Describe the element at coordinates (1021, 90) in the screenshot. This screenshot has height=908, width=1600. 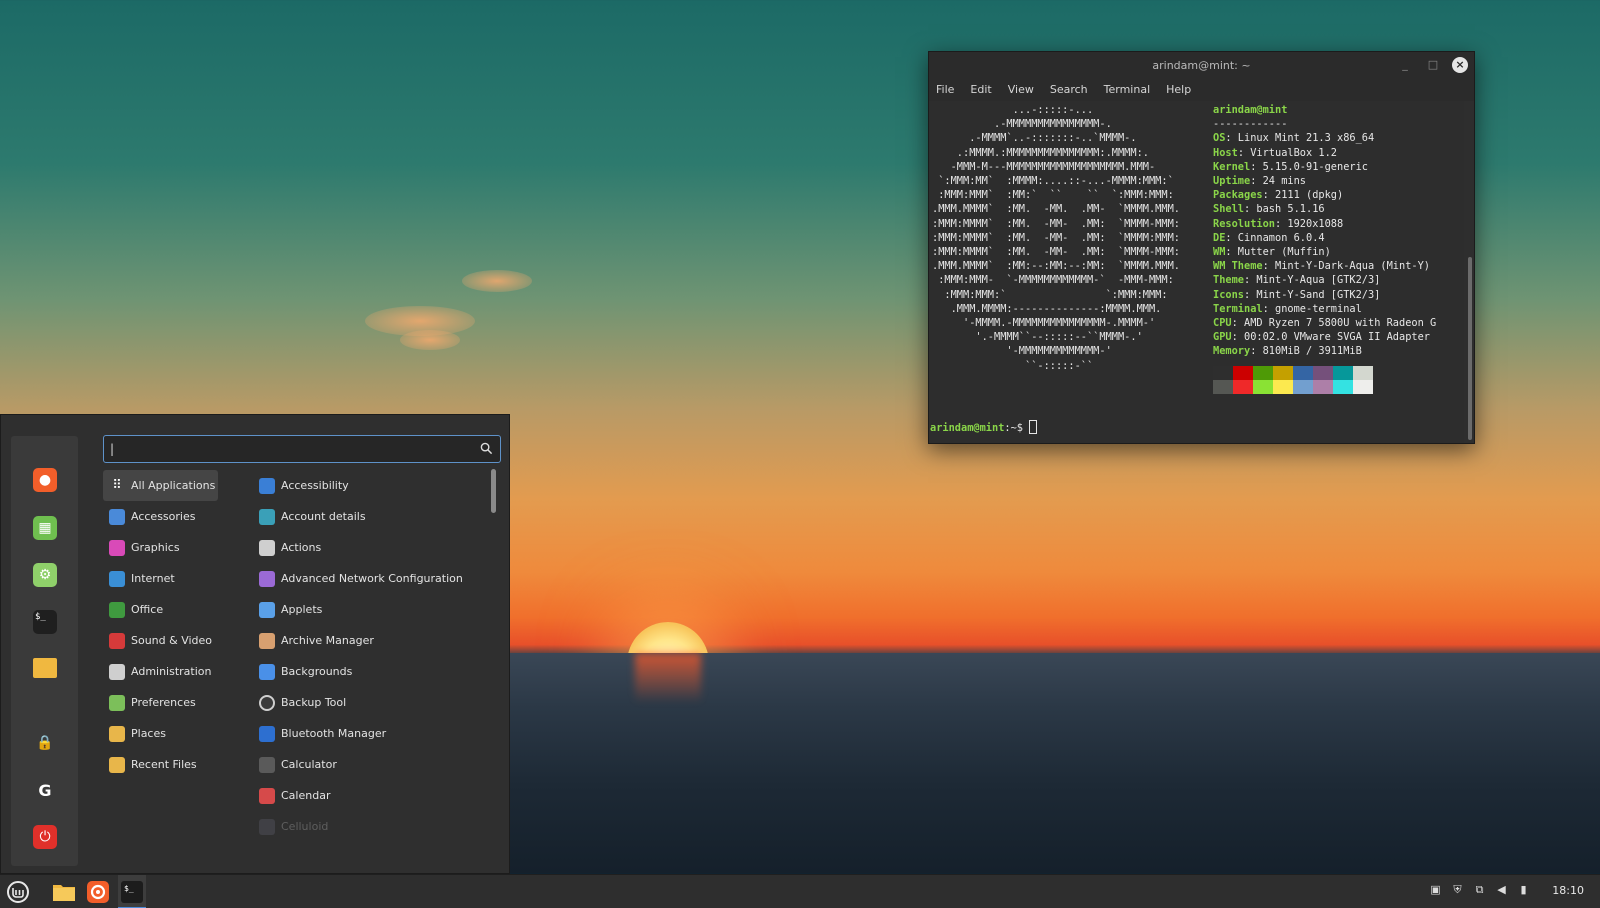
I see `menu-view: View` at that location.